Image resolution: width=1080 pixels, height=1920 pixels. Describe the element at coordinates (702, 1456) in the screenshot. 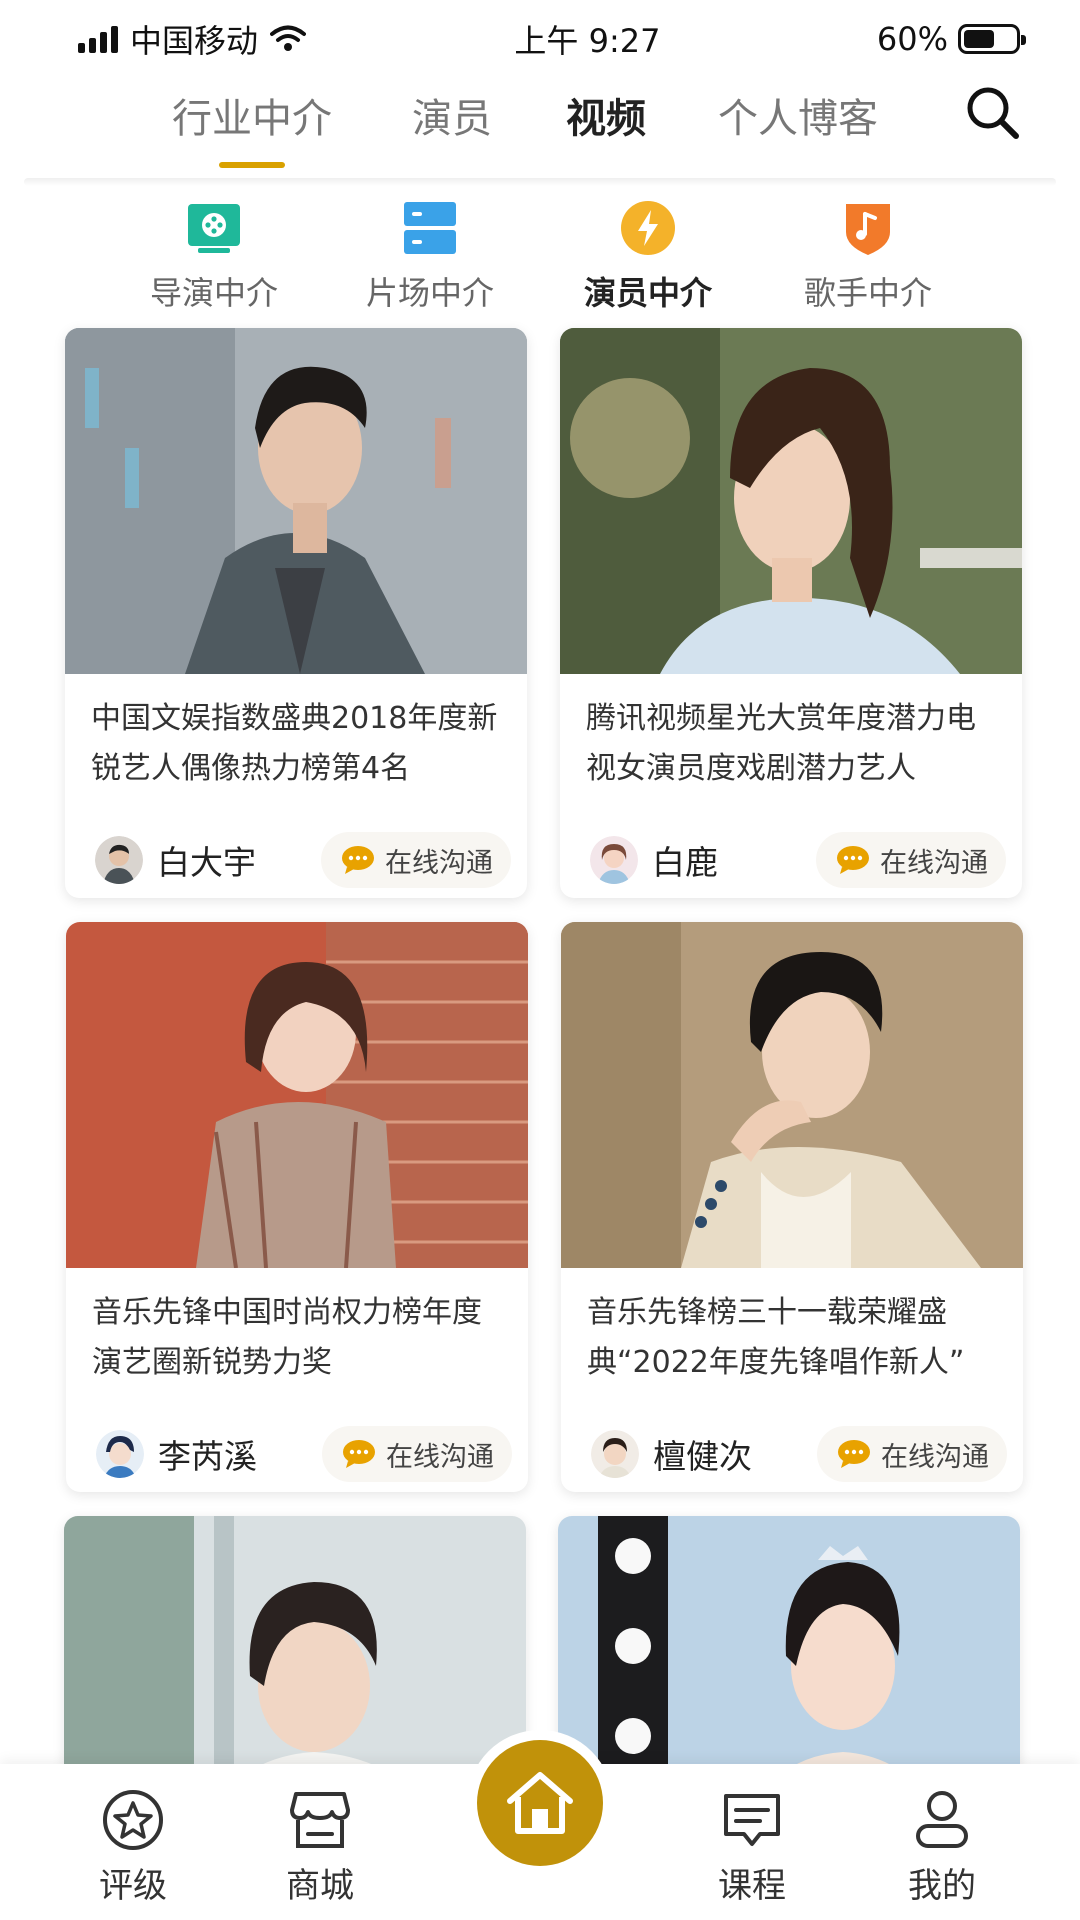

I see `actor-name: 檀健次` at that location.